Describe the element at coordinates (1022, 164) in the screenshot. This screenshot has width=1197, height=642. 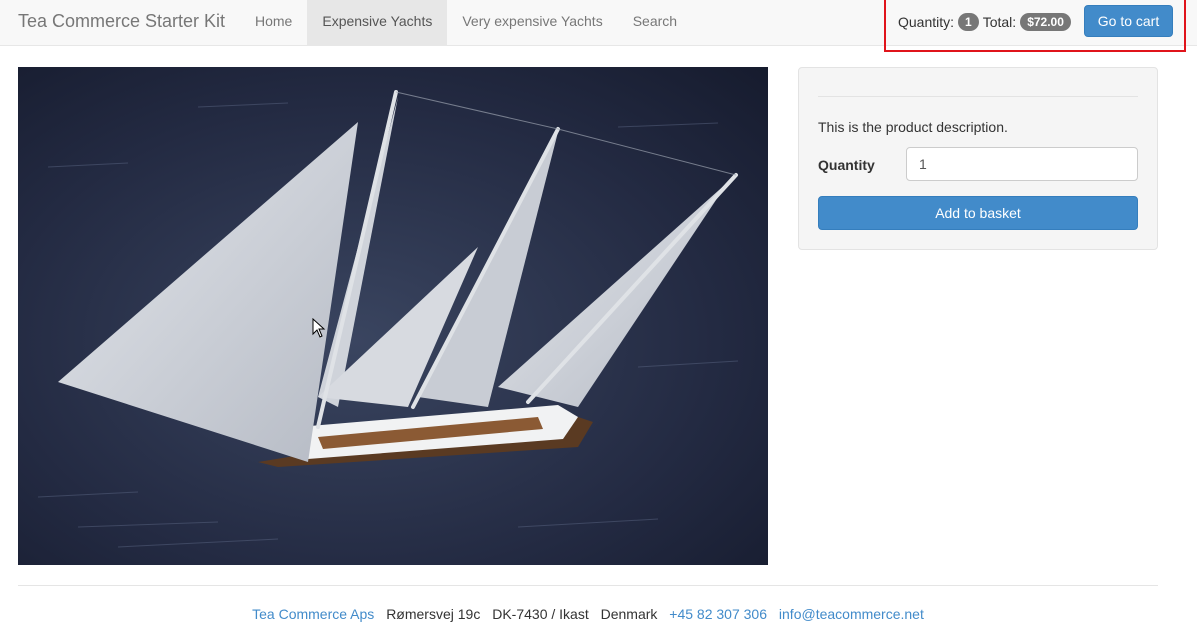
I see `quantity-input` at that location.